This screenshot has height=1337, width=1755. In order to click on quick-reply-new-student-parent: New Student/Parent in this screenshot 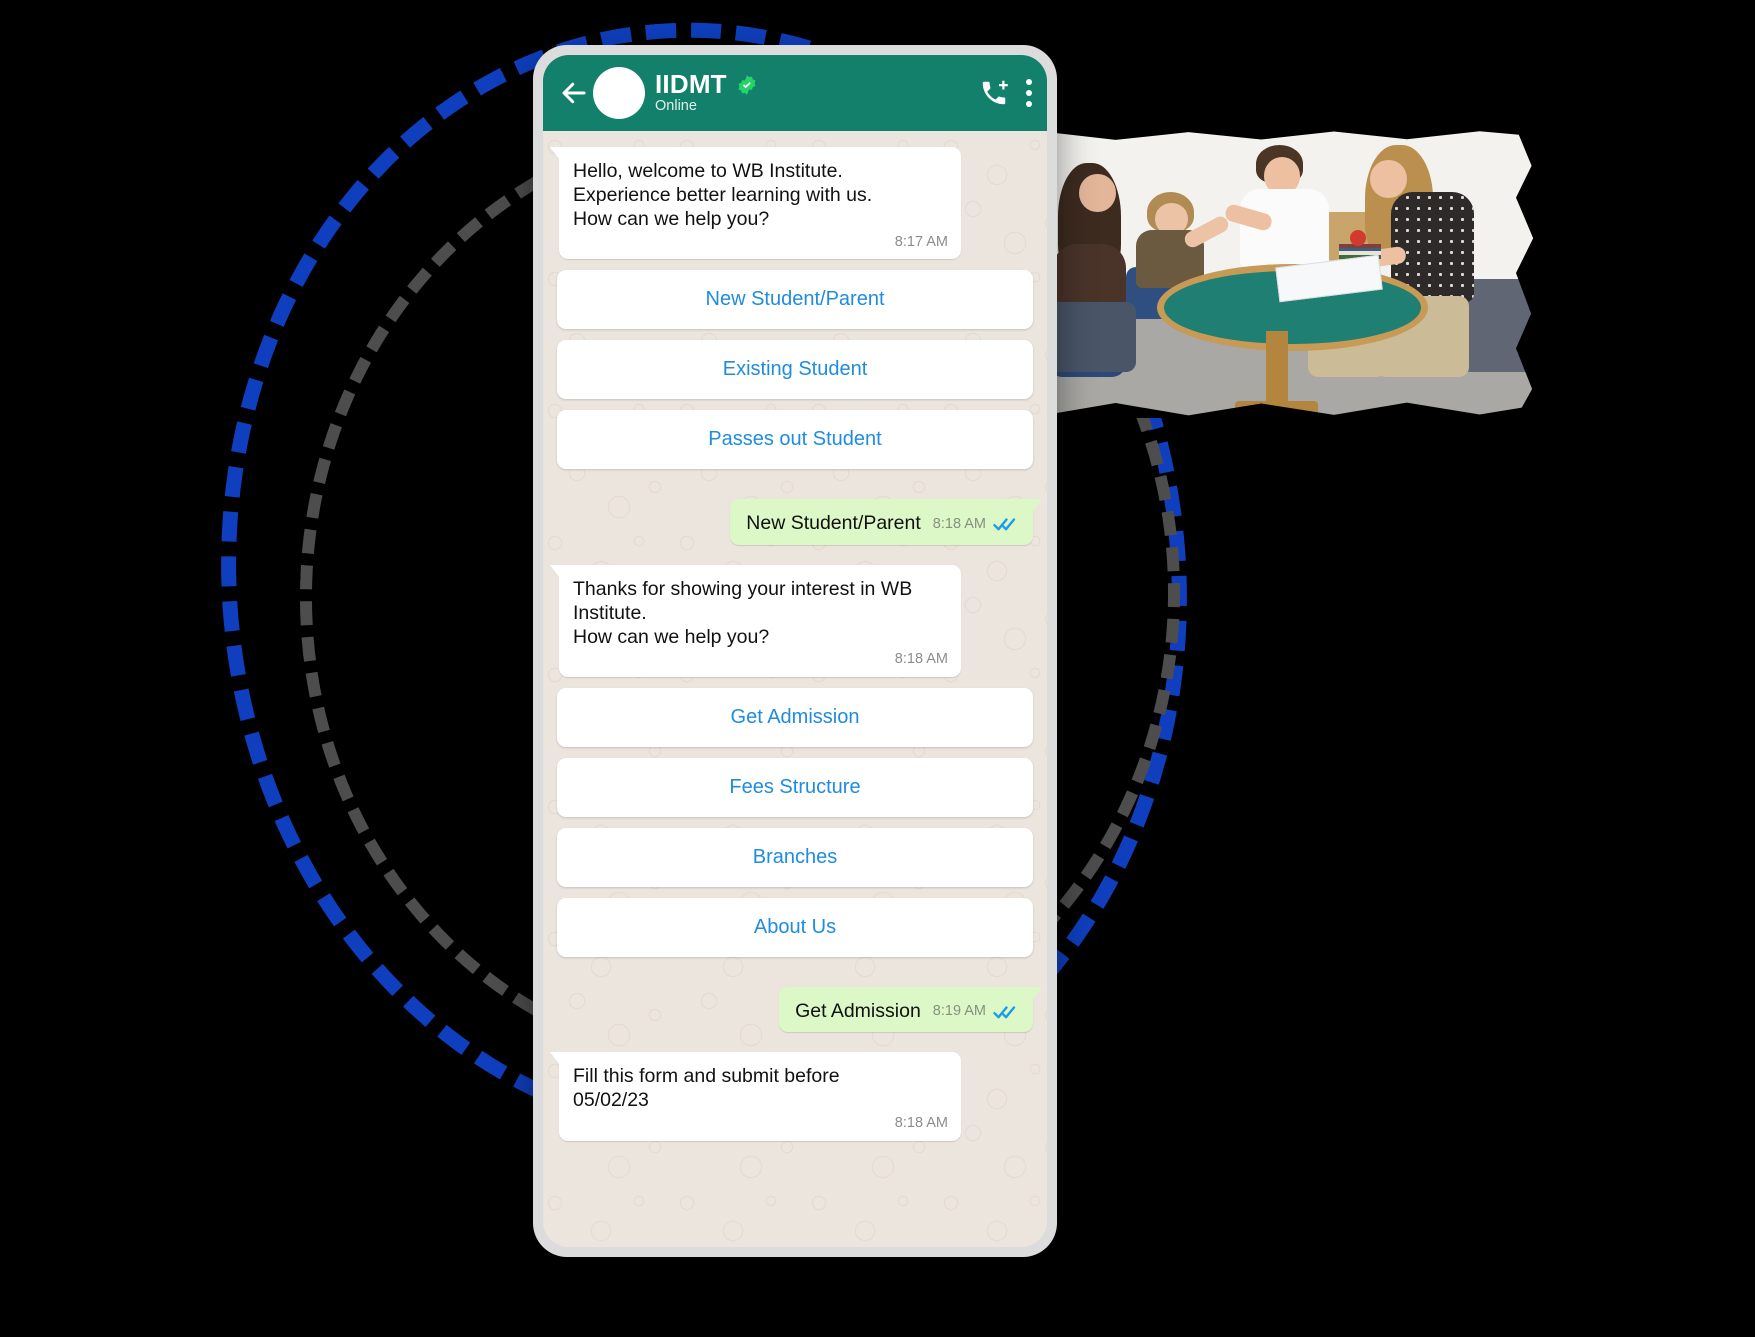, I will do `click(795, 300)`.